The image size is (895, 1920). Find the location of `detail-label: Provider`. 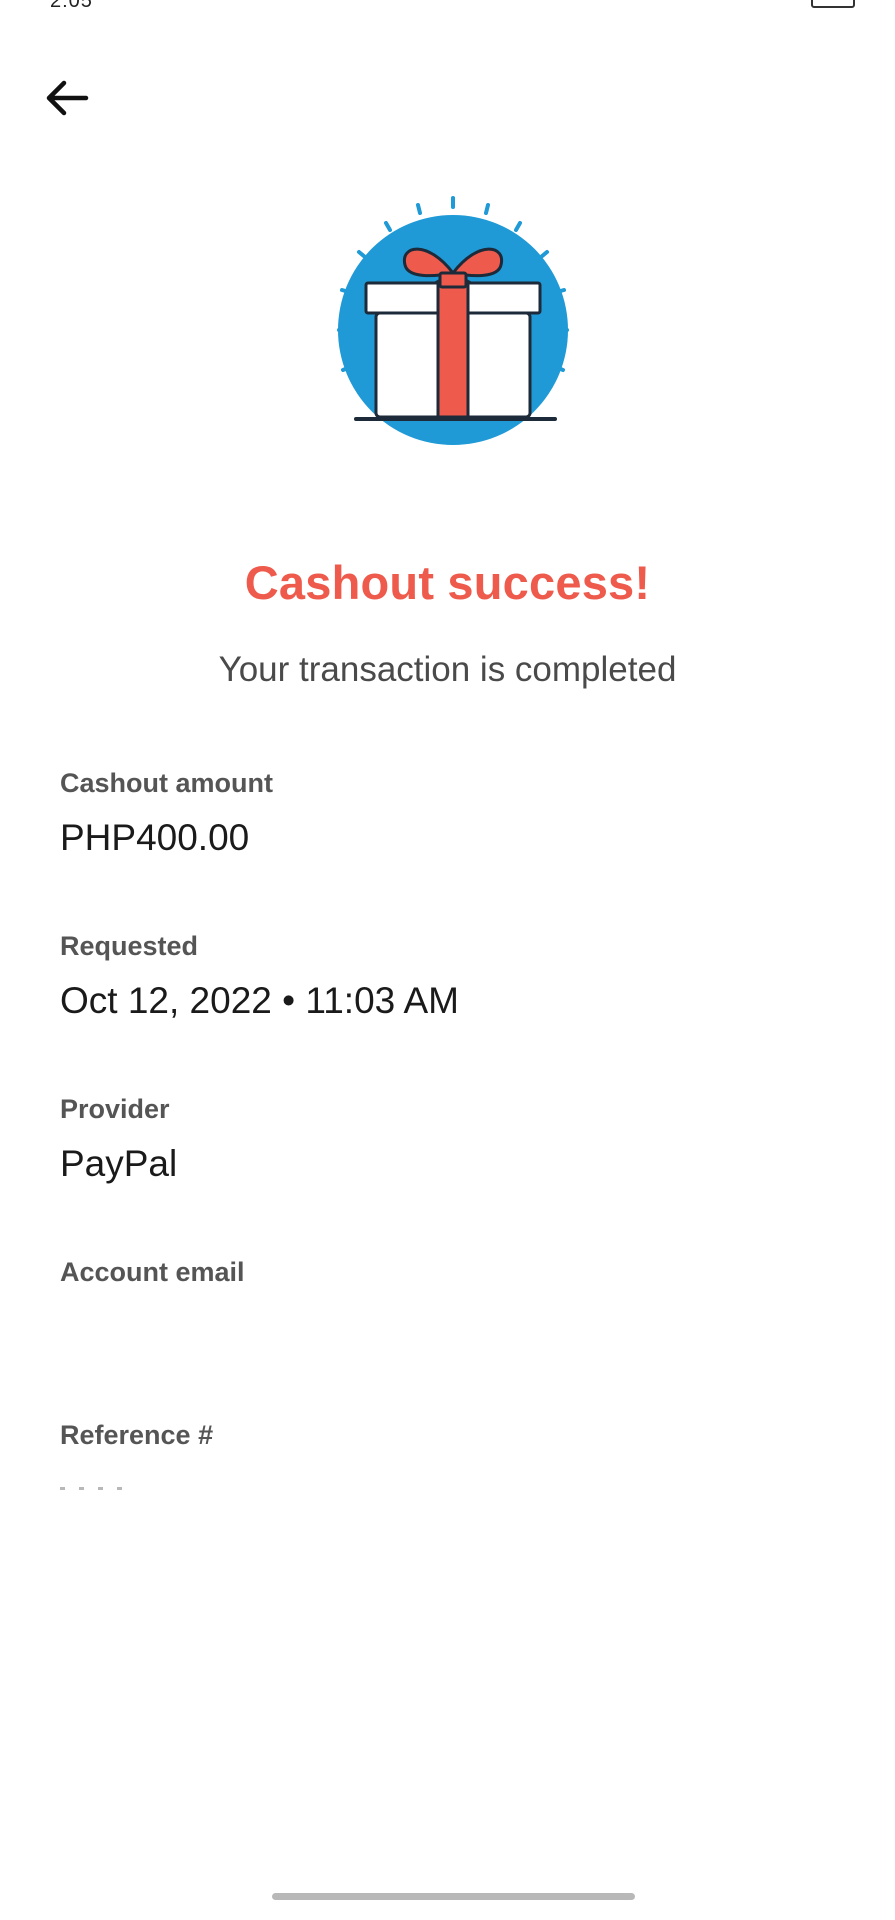

detail-label: Provider is located at coordinates (115, 1109).